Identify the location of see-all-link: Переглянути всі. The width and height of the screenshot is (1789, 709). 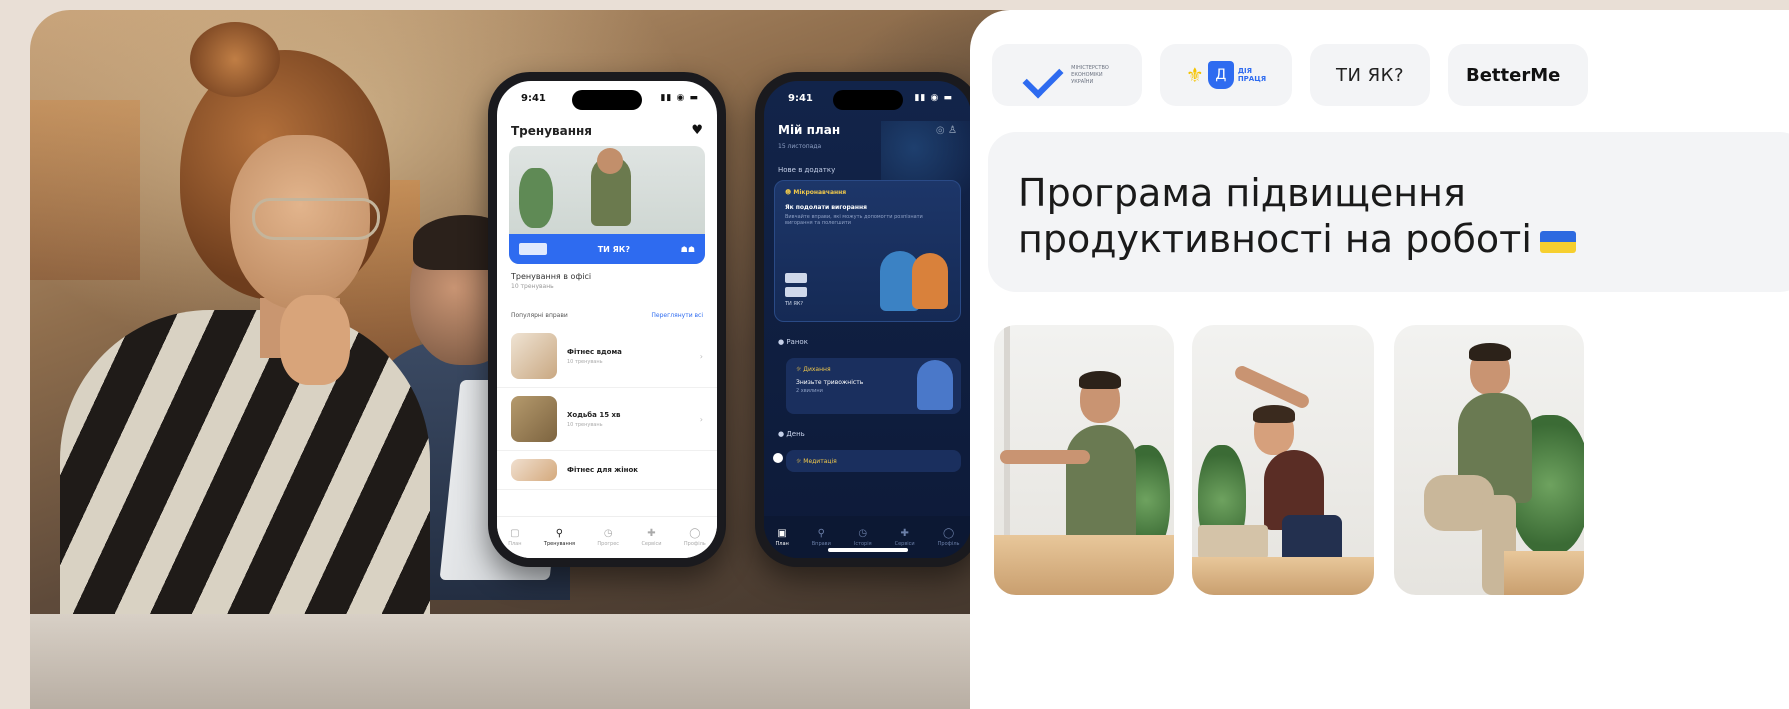
(677, 315).